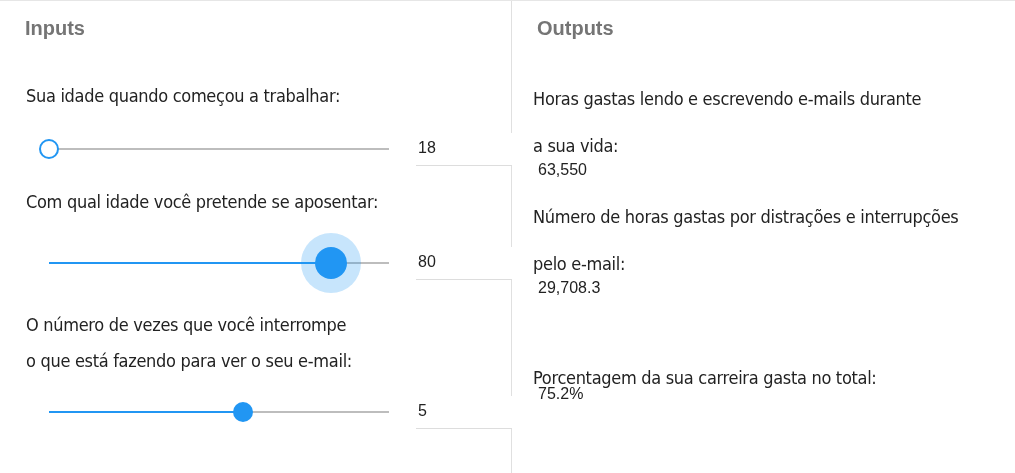 The width and height of the screenshot is (1015, 473). Describe the element at coordinates (746, 217) in the screenshot. I see `output-label: Número de horas gastas por distrações e interrupções` at that location.